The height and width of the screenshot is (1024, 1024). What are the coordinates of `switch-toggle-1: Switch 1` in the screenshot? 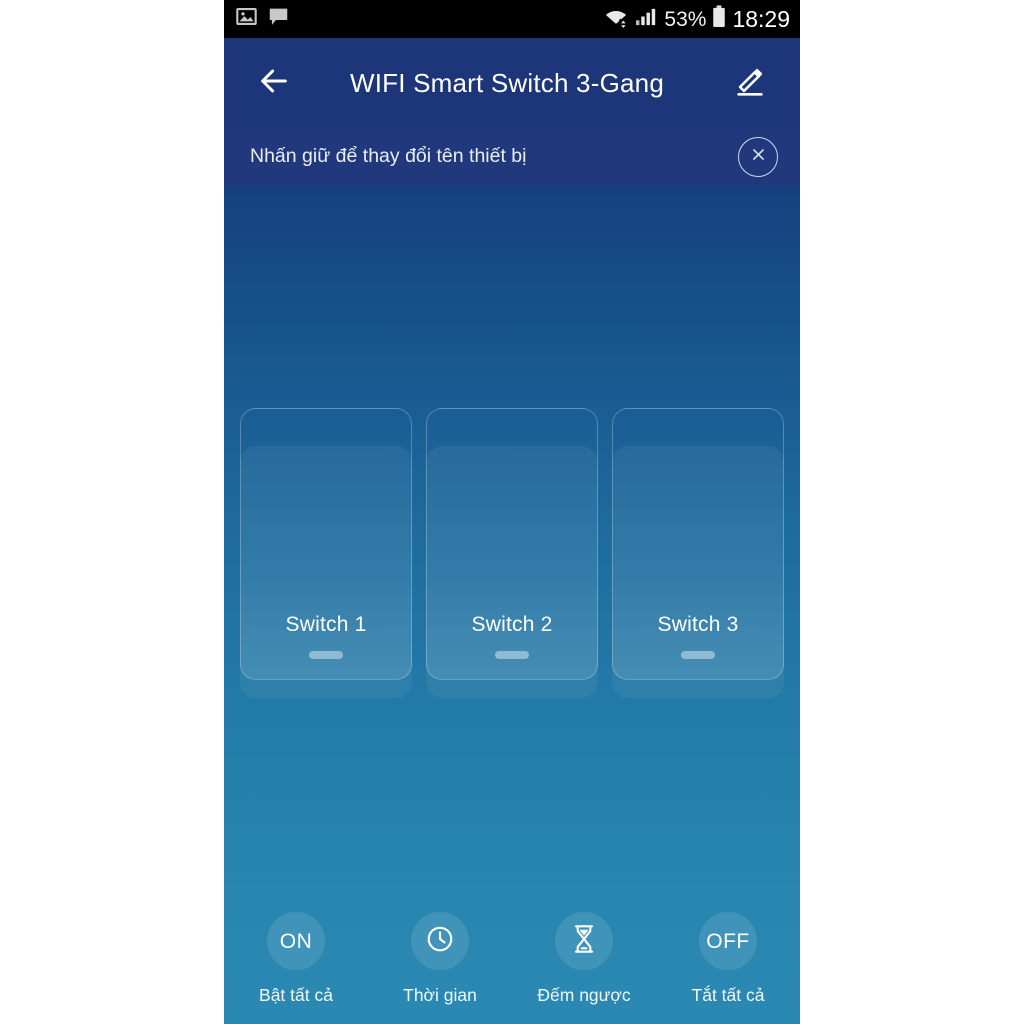 It's located at (326, 544).